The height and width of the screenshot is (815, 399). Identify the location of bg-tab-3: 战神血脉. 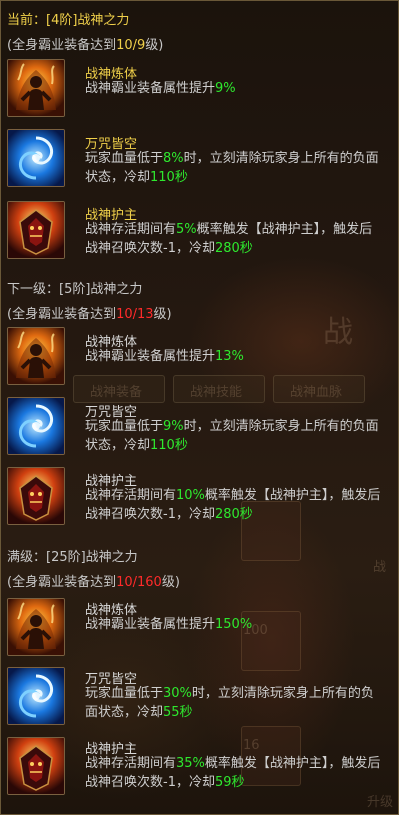
(319, 389).